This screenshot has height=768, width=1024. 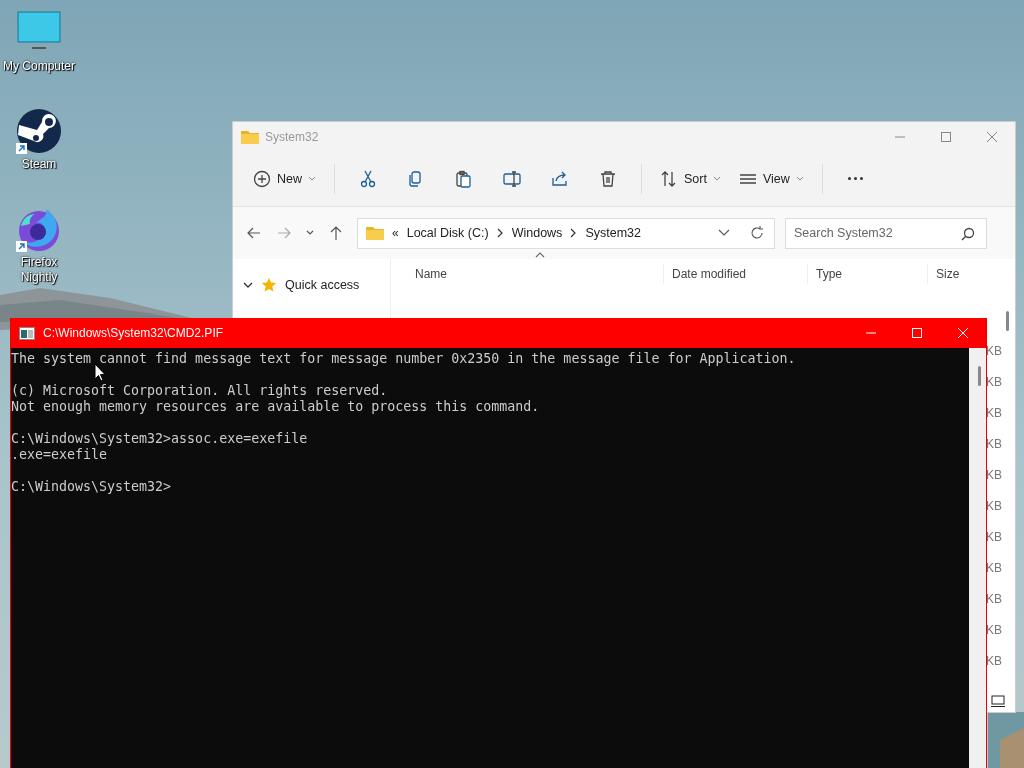 What do you see at coordinates (771, 178) in the screenshot?
I see `view-button: View` at bounding box center [771, 178].